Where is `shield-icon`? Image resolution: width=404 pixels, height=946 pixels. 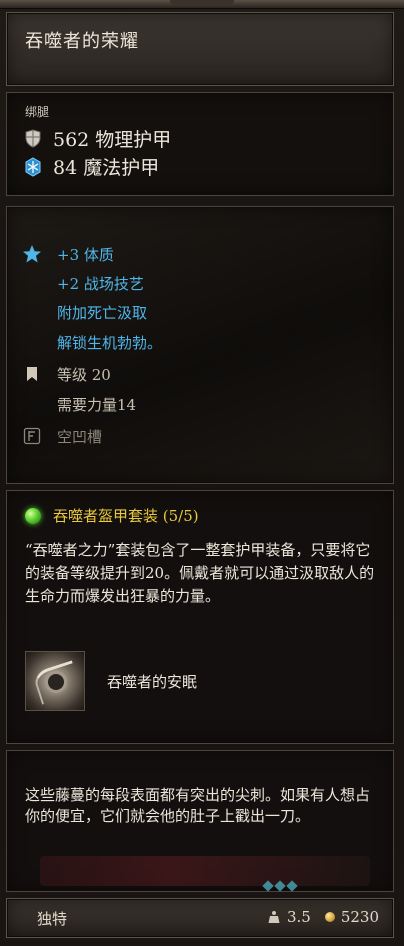 shield-icon is located at coordinates (33, 139).